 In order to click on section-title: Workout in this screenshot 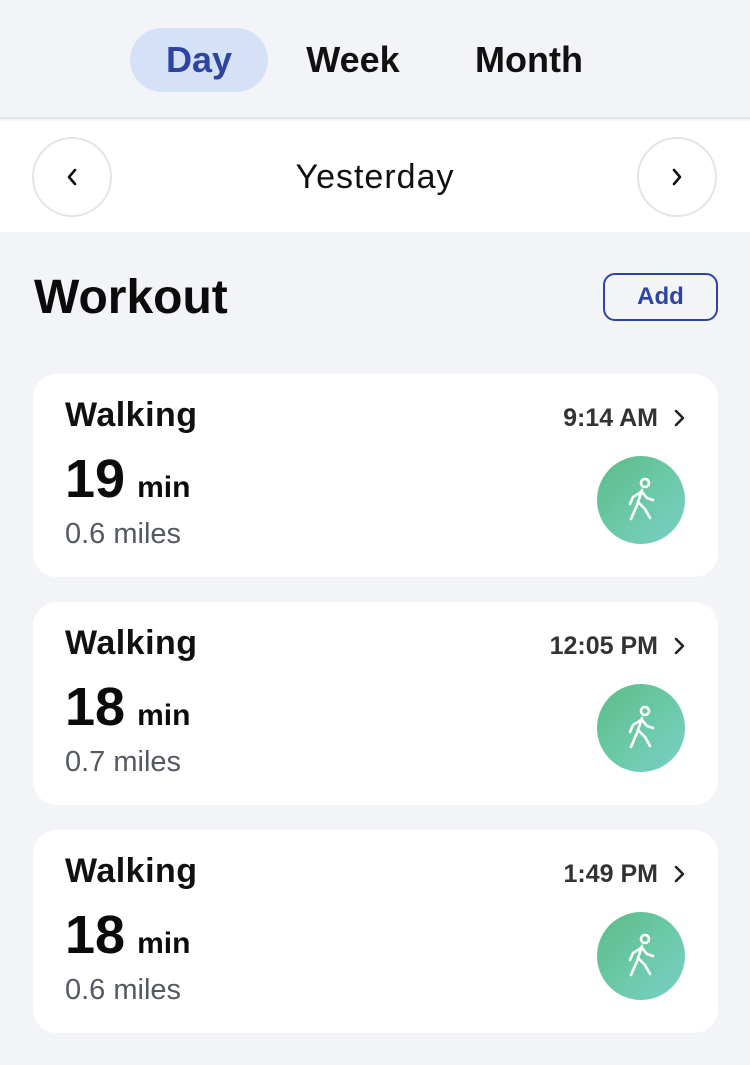, I will do `click(131, 297)`.